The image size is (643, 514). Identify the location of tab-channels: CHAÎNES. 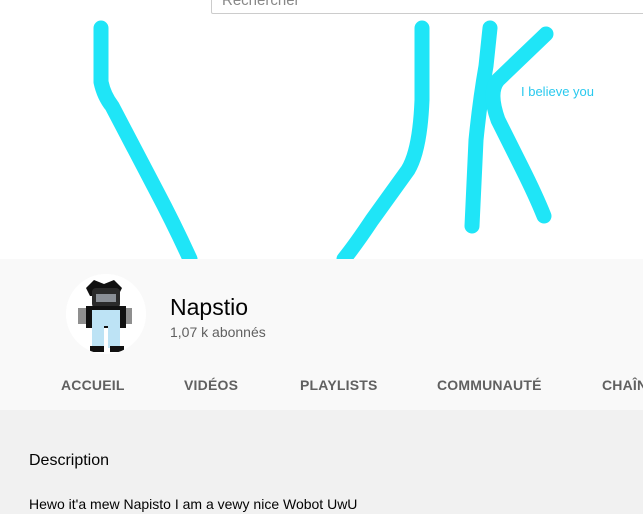
(622, 385).